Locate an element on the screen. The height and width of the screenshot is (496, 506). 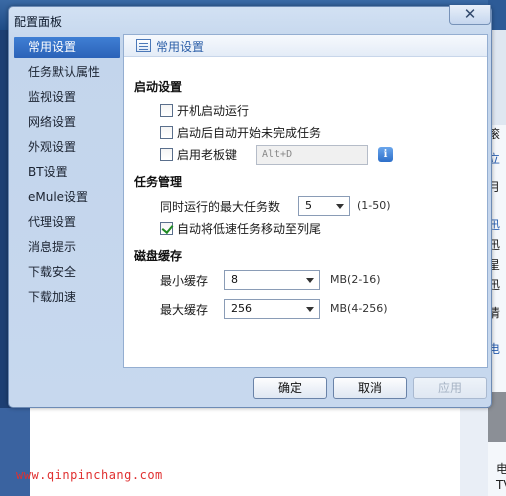
run-on-boot-label: 开机启动运行 is located at coordinates (213, 110).